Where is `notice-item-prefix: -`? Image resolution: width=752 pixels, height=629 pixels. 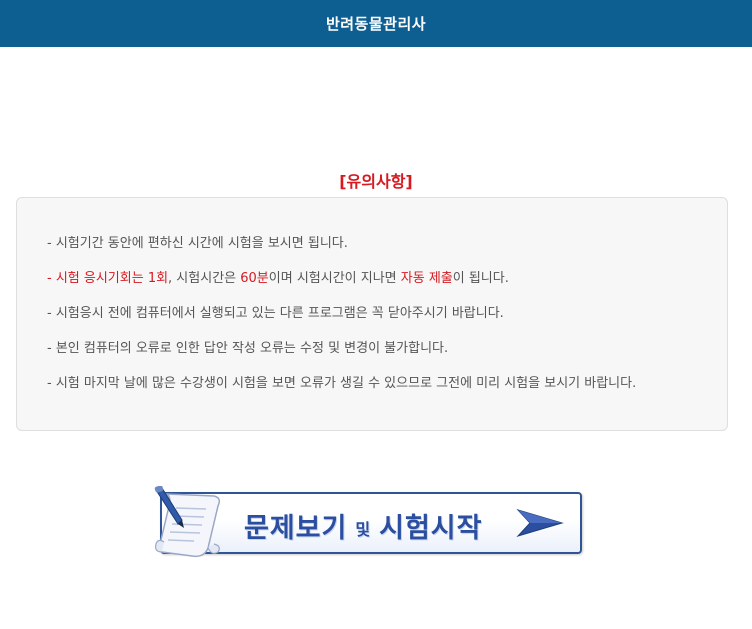 notice-item-prefix: - is located at coordinates (51, 278).